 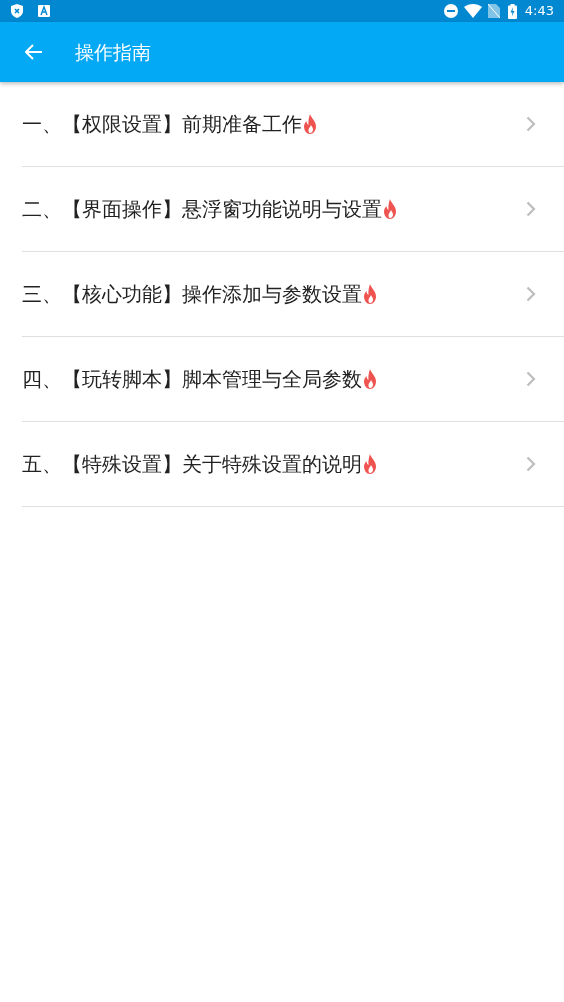 I want to click on guide-item: 四、【玩转脚本】脚本管理与全局参数, so click(x=293, y=379).